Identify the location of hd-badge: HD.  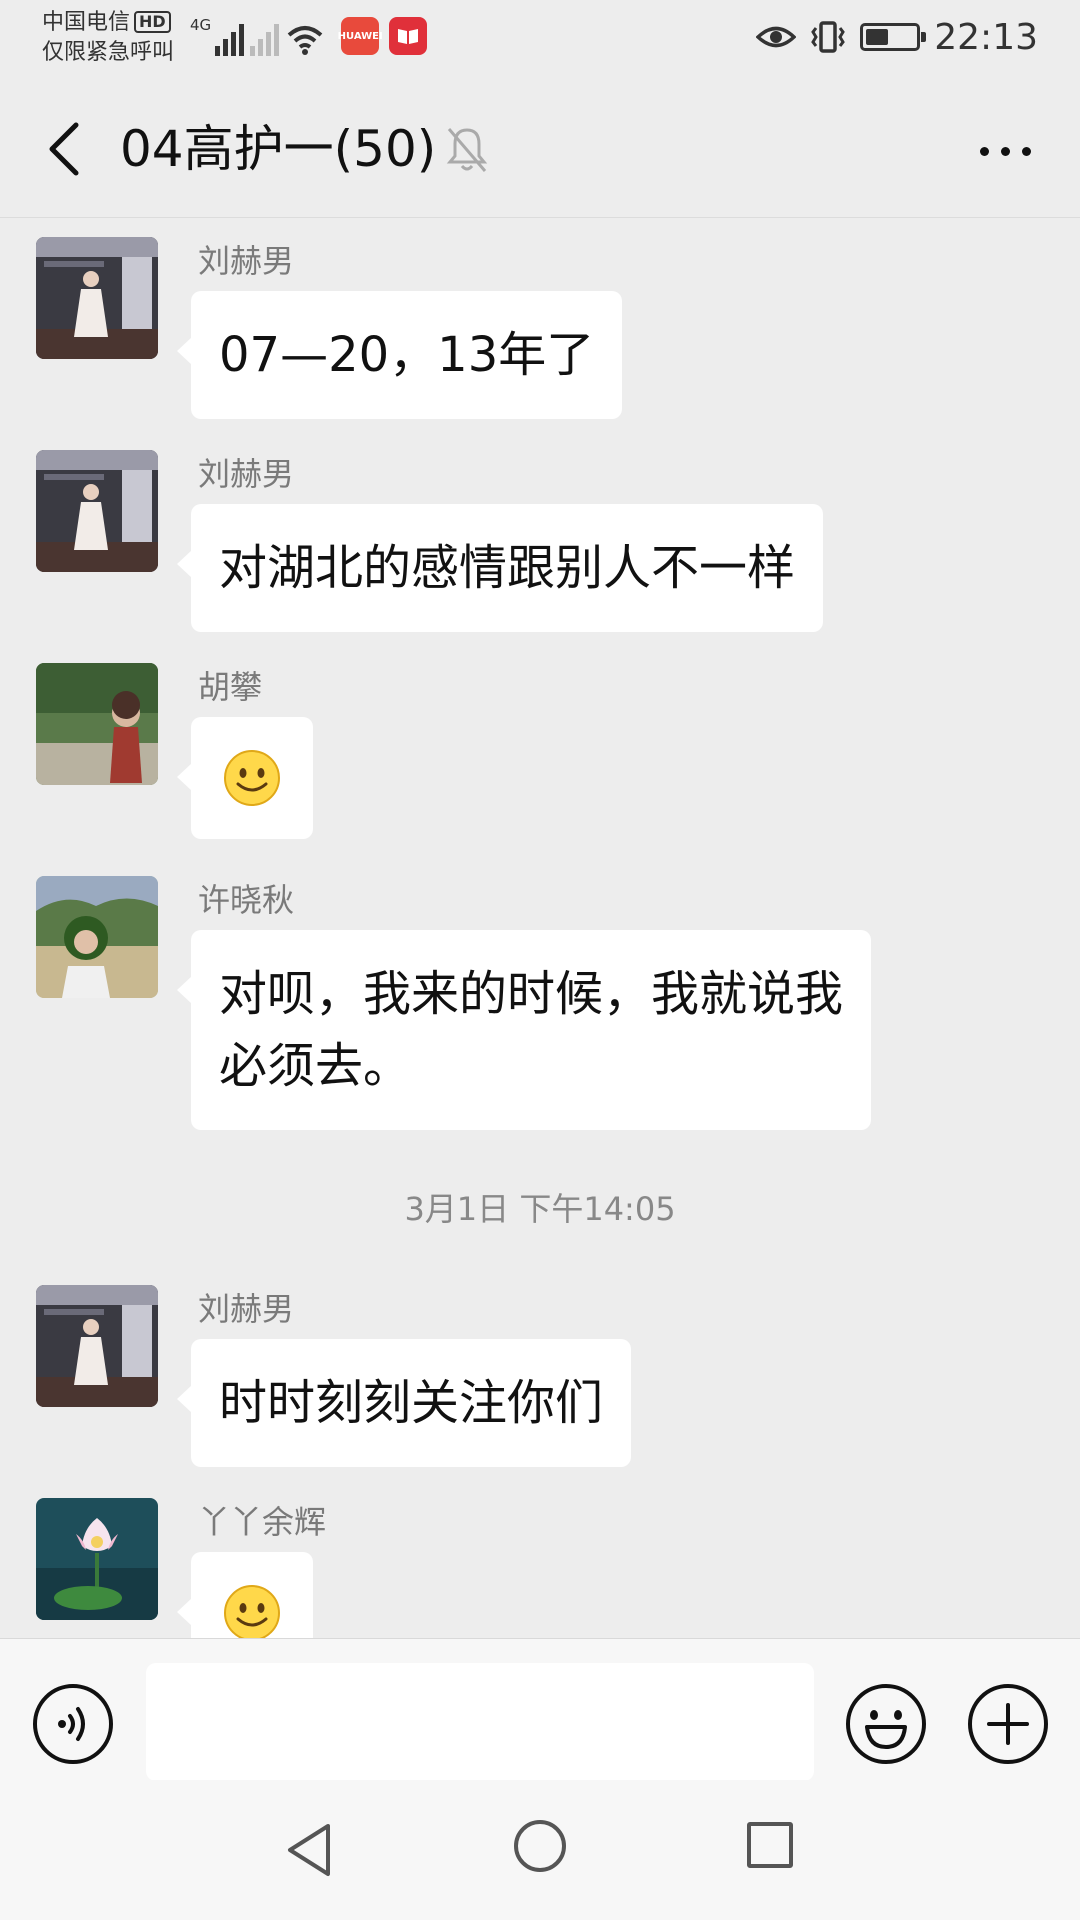
(152, 22).